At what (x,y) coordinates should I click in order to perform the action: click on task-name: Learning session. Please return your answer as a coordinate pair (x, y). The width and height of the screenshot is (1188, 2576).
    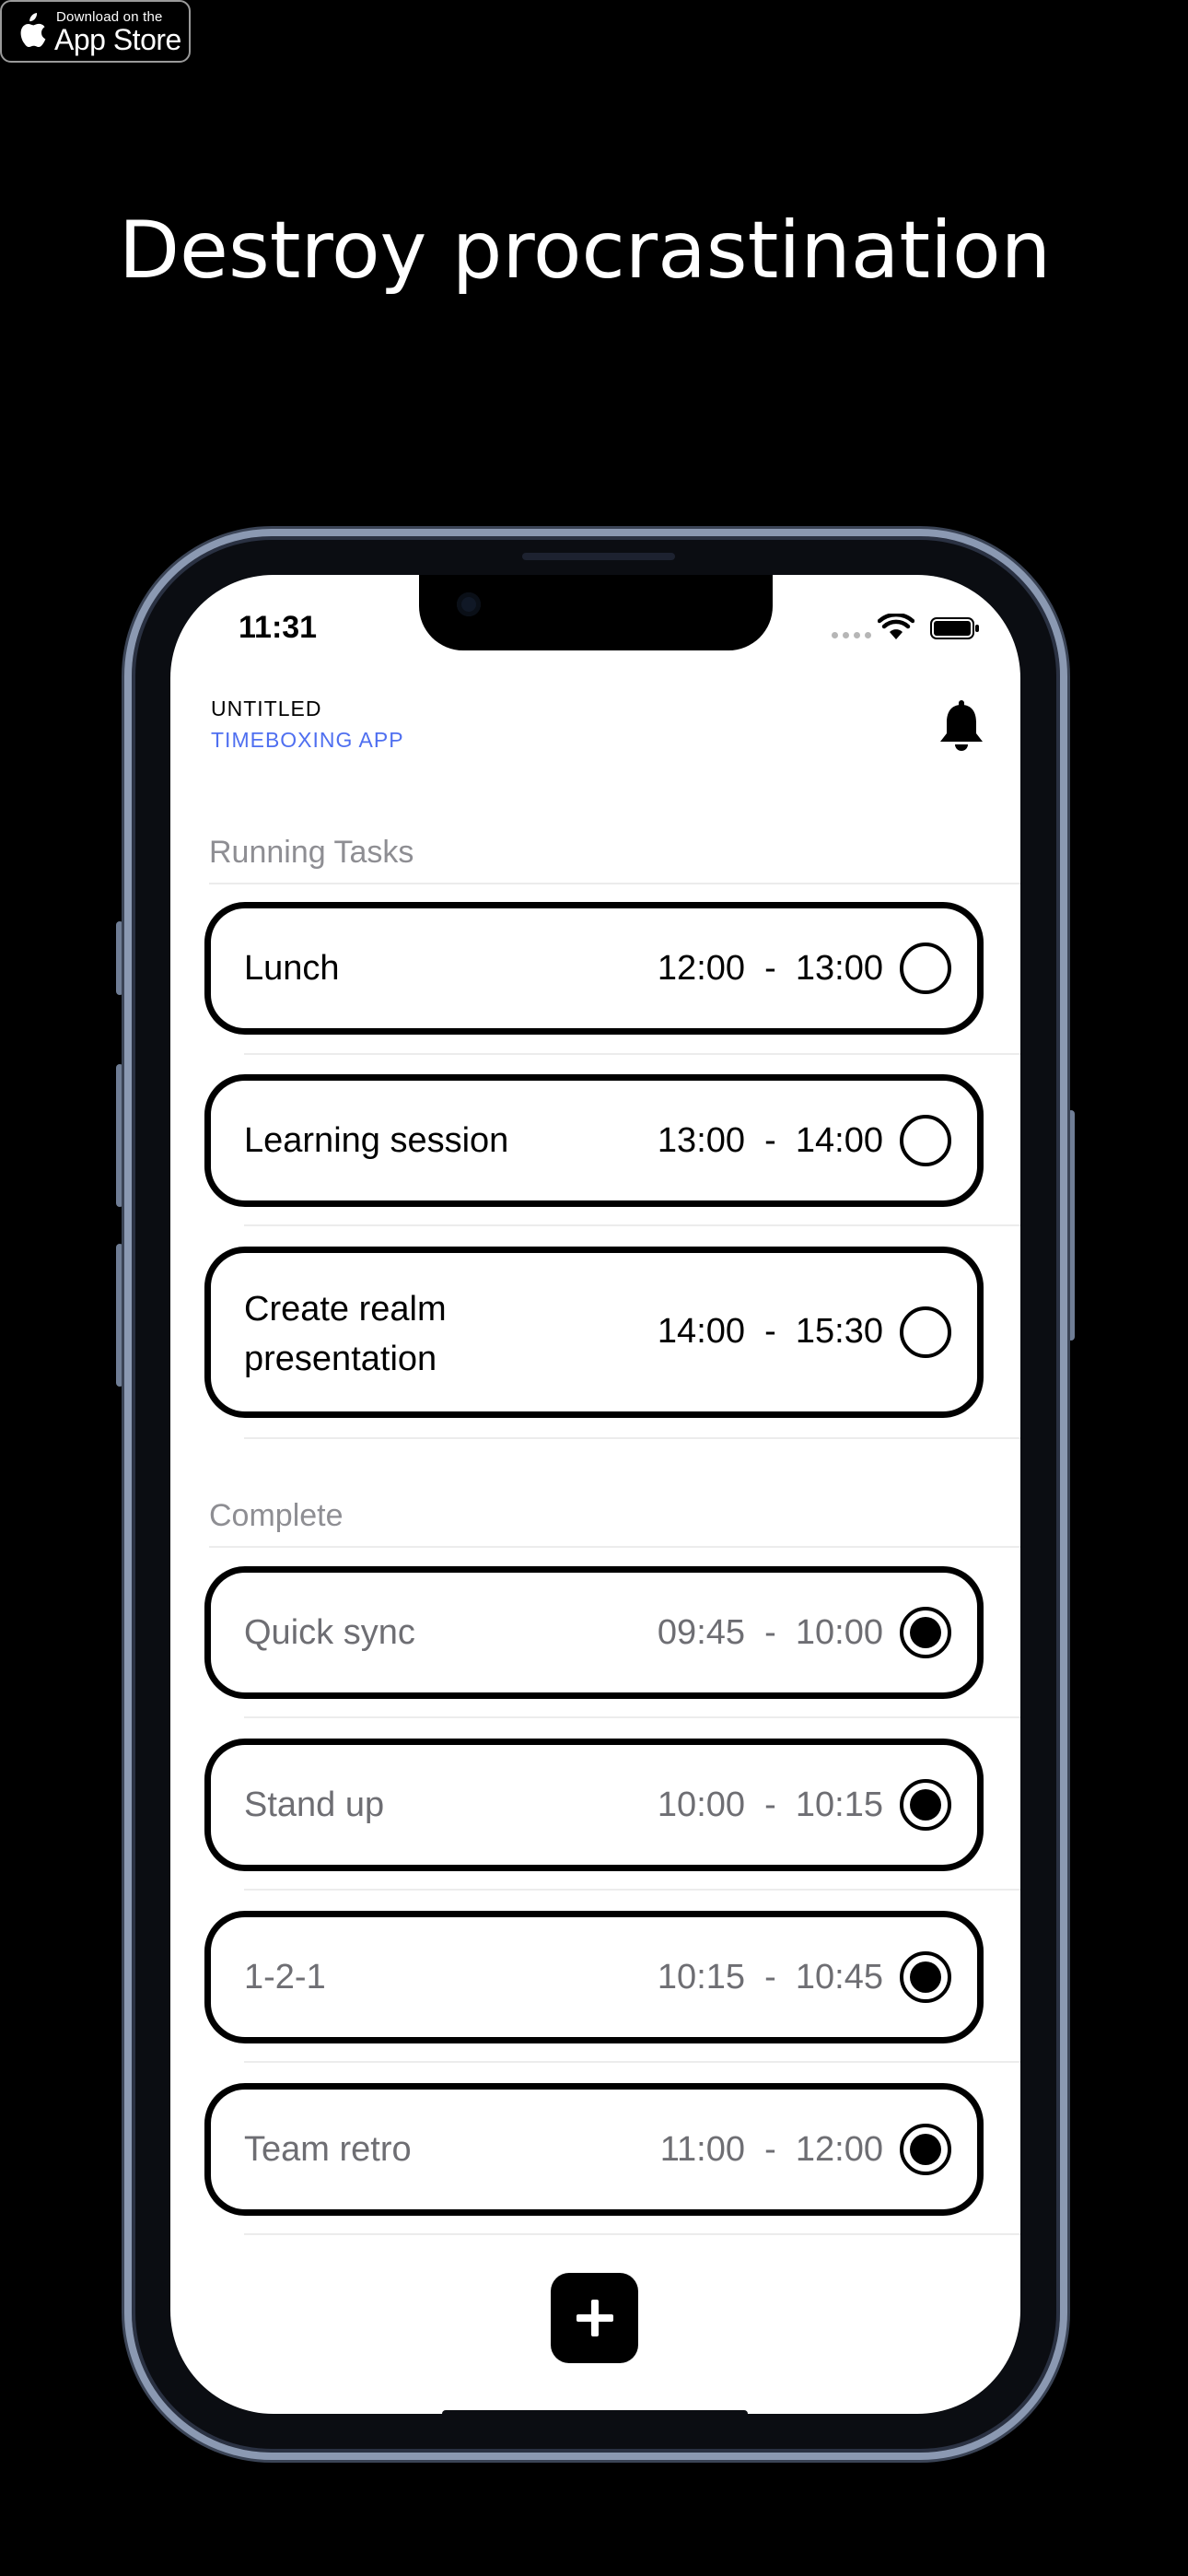
    Looking at the image, I should click on (376, 1140).